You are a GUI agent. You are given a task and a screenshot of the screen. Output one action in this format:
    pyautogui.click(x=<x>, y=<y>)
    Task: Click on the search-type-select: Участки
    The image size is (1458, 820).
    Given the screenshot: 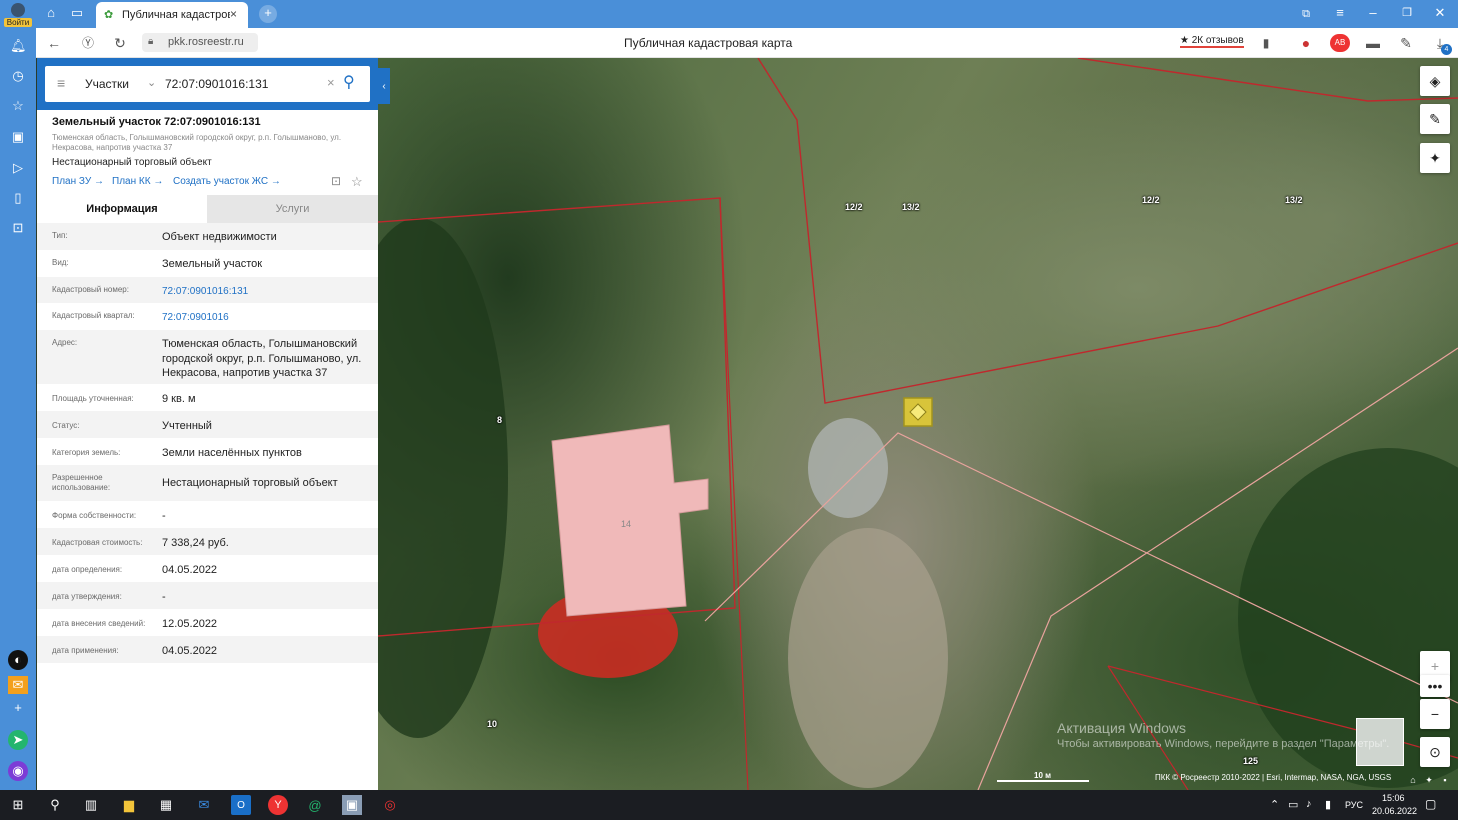 What is the action you would take?
    pyautogui.click(x=107, y=84)
    